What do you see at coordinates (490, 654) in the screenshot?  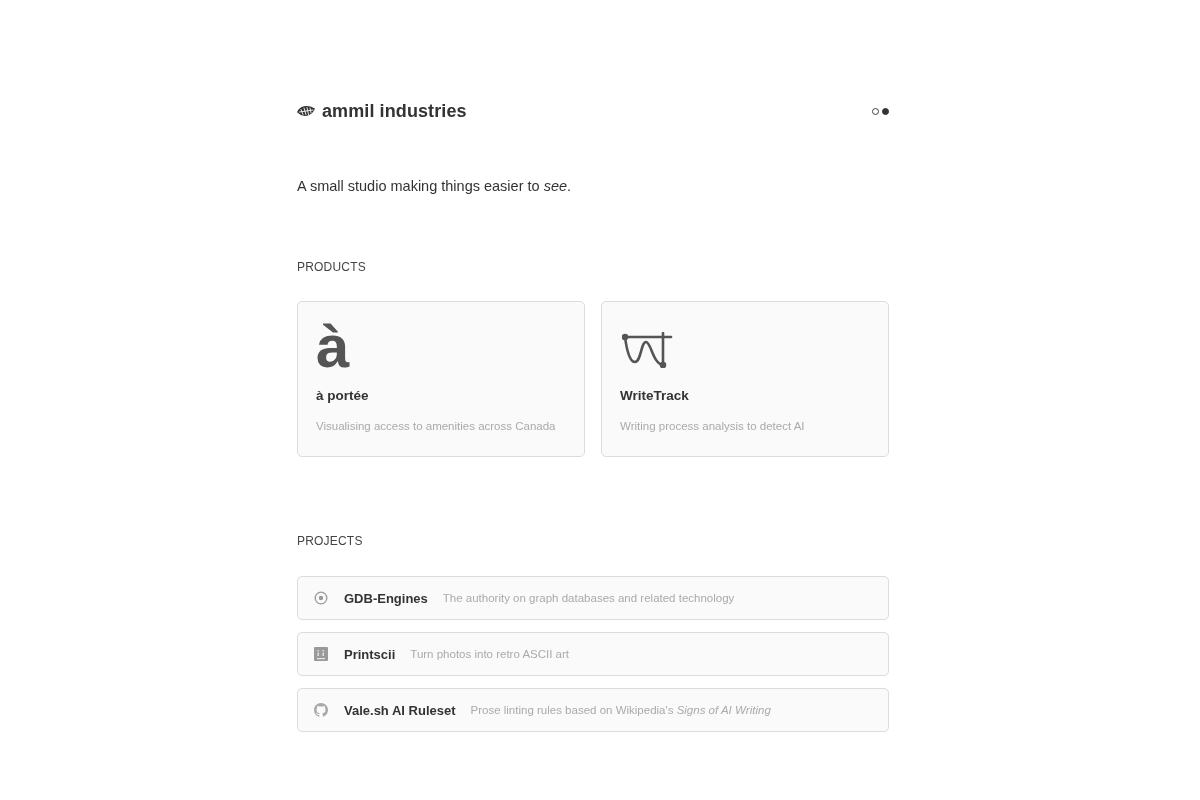 I see `project-description: Turn photos into retro ASCII art` at bounding box center [490, 654].